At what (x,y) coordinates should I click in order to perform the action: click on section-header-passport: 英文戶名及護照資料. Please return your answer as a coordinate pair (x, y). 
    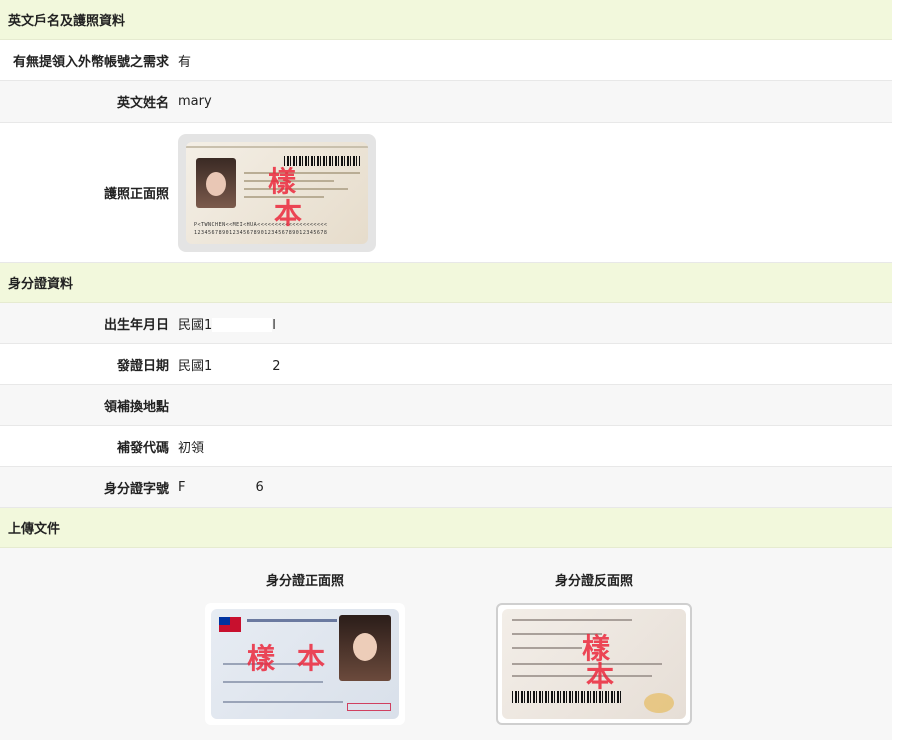
    Looking at the image, I should click on (446, 20).